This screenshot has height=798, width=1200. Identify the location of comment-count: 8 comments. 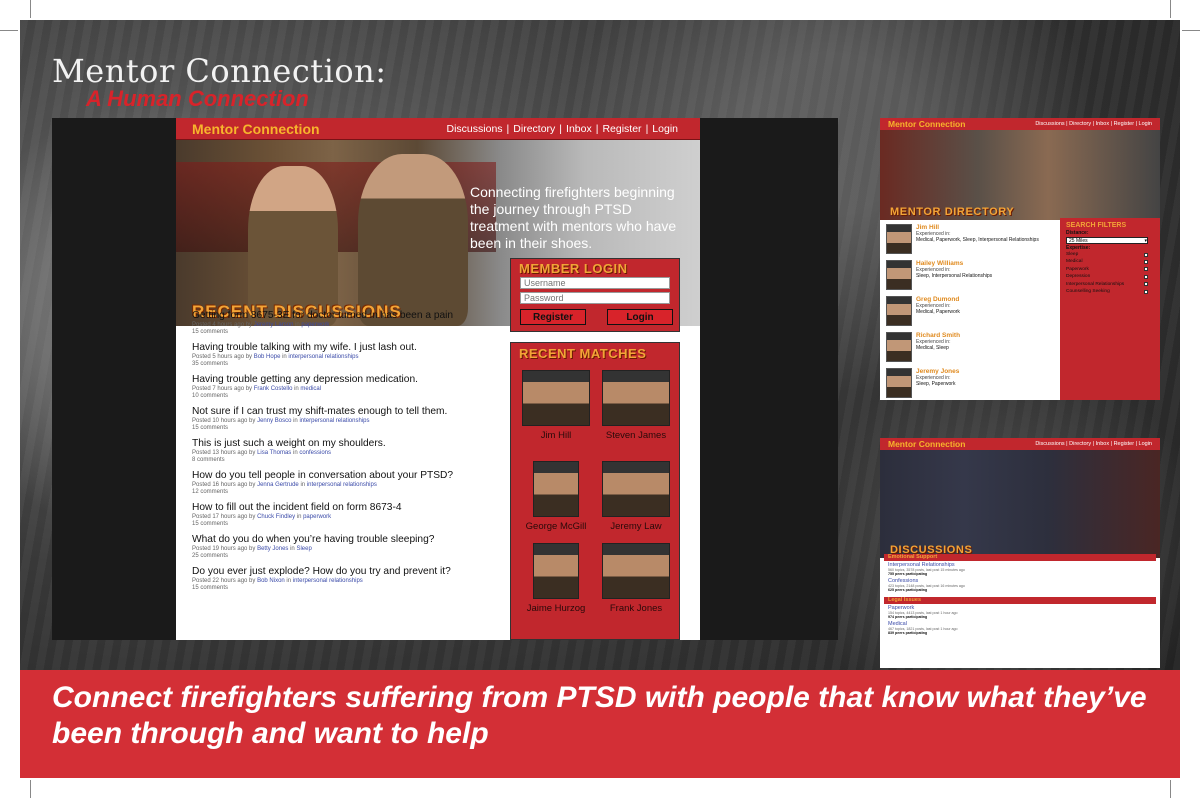
(342, 460).